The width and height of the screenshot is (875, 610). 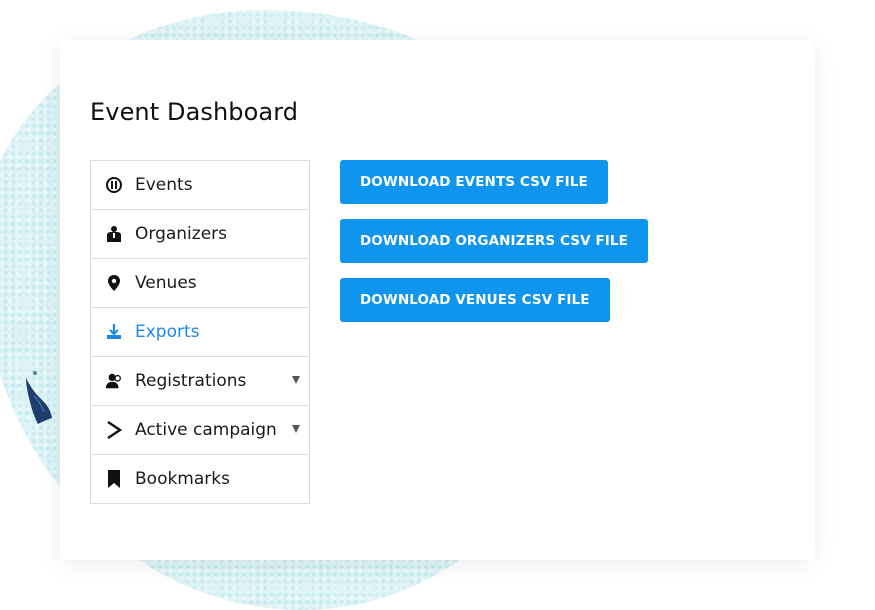 I want to click on sidebar-item-organizers: Organizers, so click(x=200, y=234).